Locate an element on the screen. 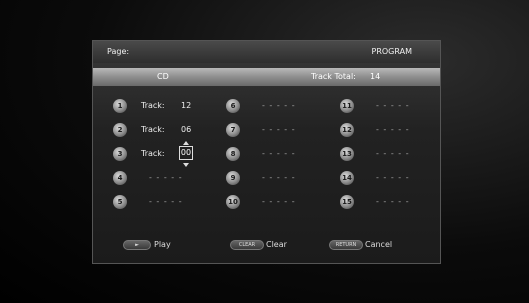  program-slot-3: 3 Track: 00 is located at coordinates (163, 154).